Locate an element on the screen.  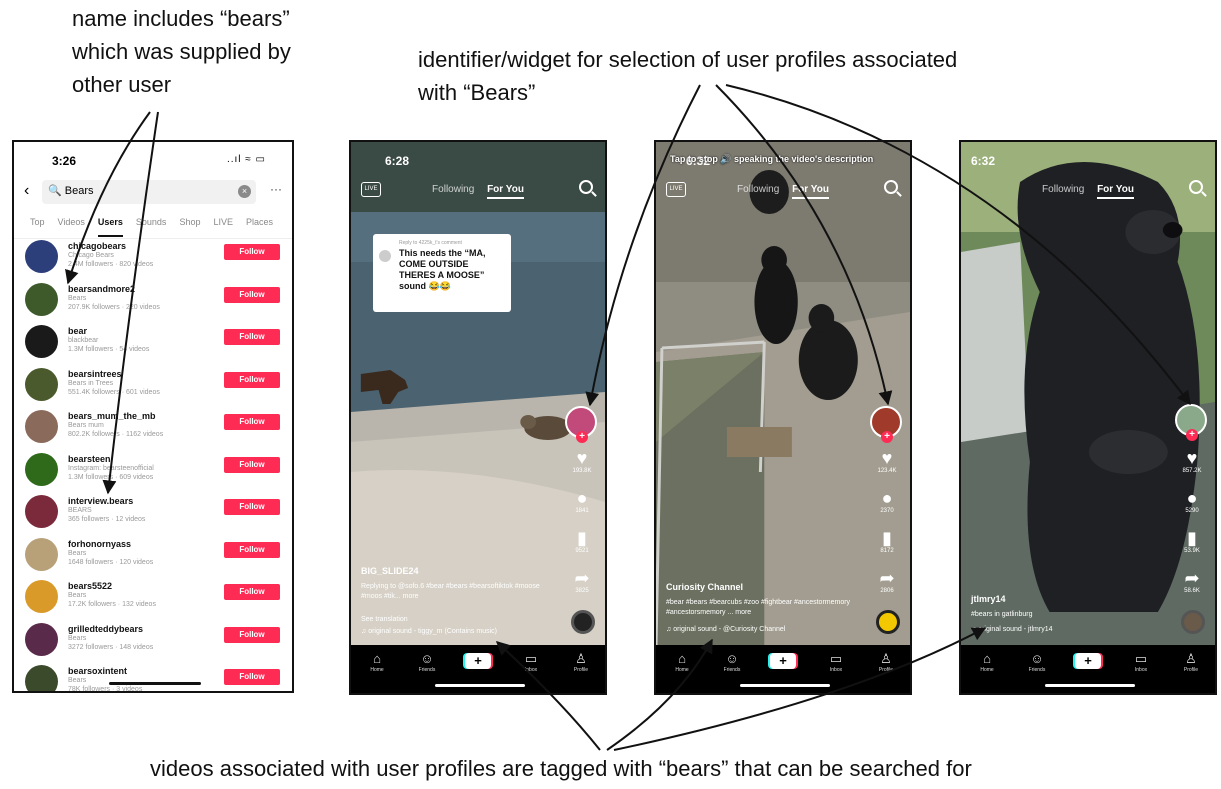
tab-videos: Videos is located at coordinates (71, 226).